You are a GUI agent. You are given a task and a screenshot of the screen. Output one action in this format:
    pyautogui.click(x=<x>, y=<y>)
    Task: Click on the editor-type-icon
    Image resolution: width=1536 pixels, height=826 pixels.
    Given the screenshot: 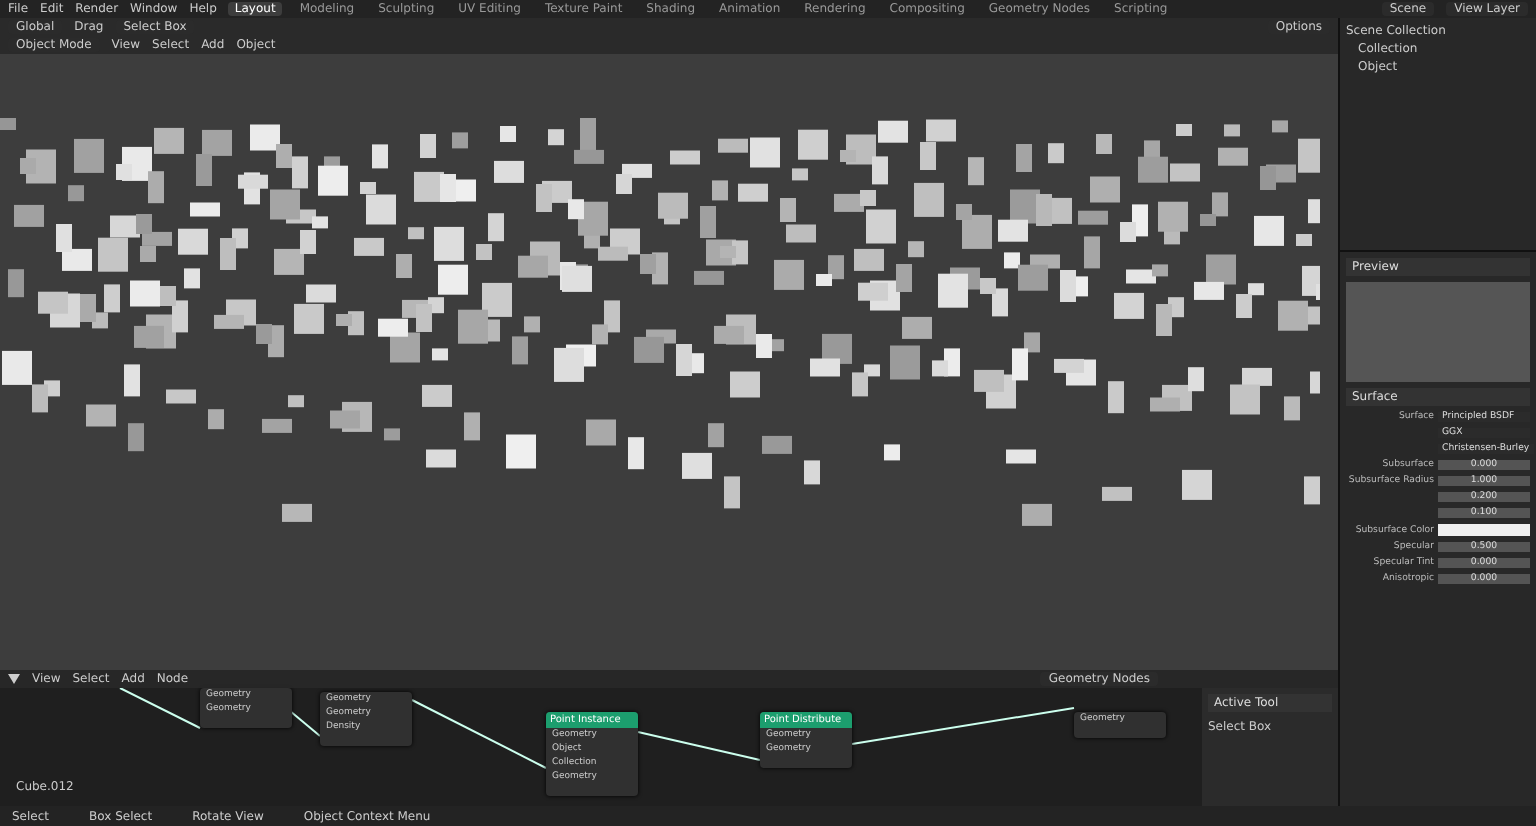 What is the action you would take?
    pyautogui.click(x=14, y=679)
    